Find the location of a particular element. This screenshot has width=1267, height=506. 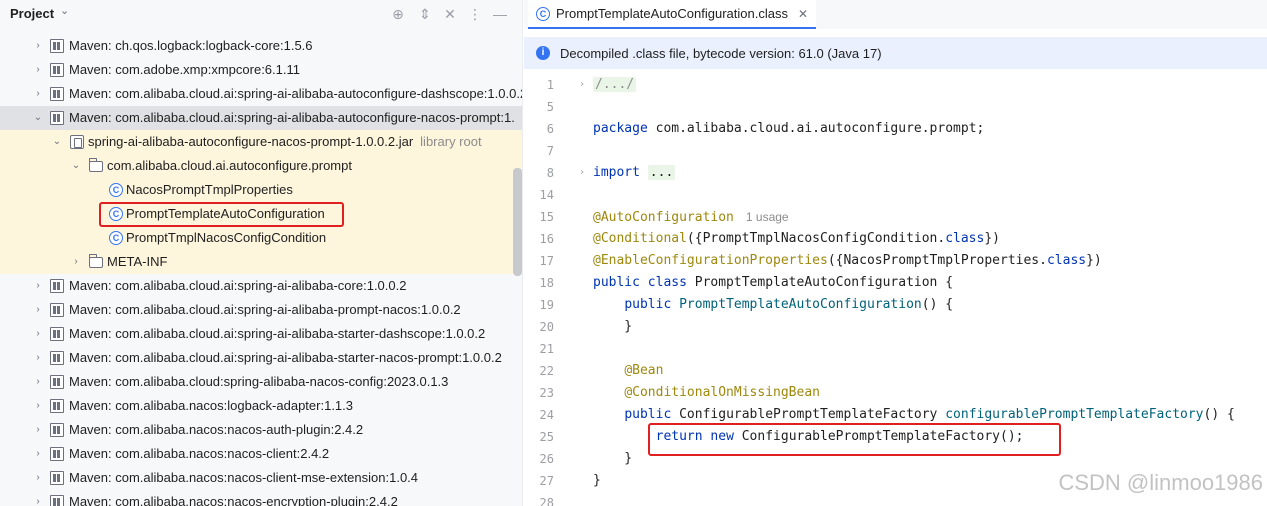

info-icon: i is located at coordinates (543, 53).